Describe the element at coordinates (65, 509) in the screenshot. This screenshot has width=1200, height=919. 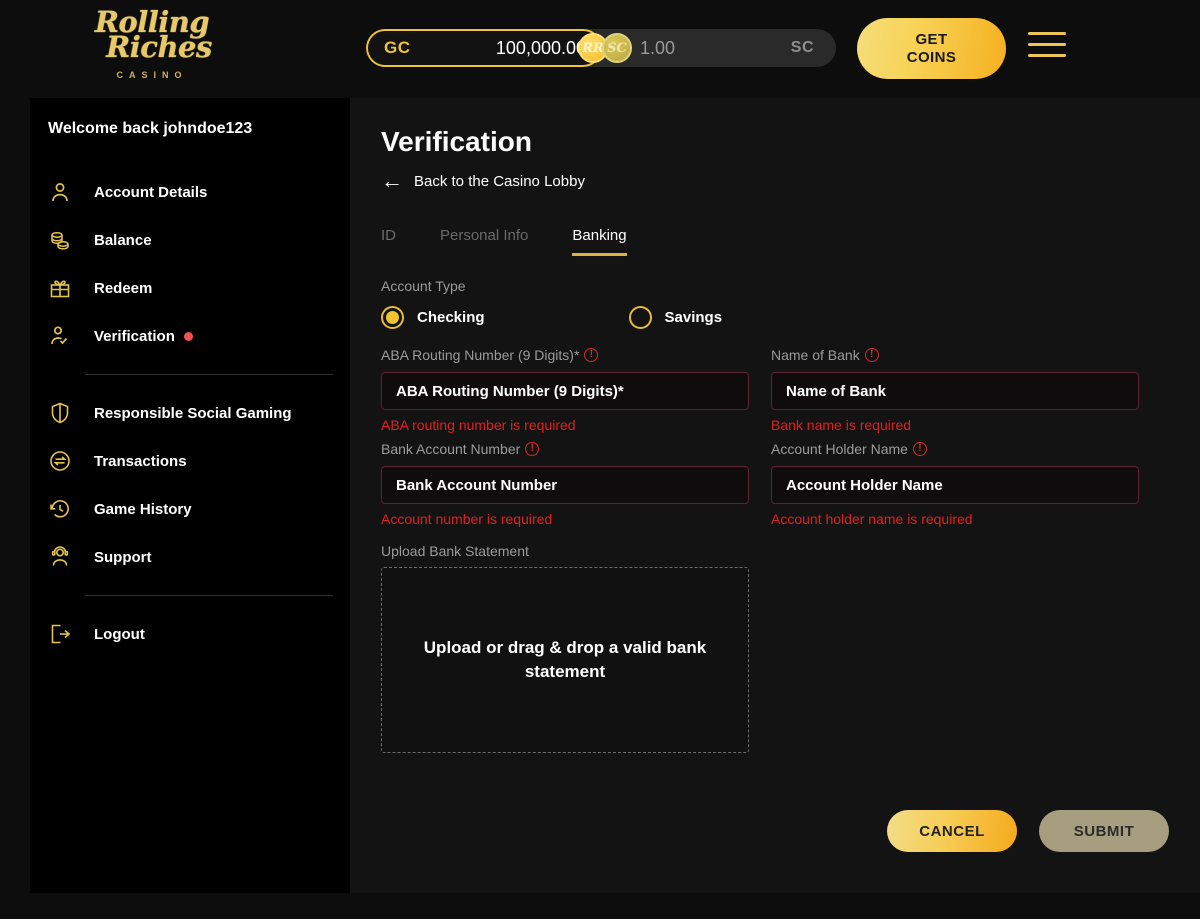
I see `clock-history-icon` at that location.